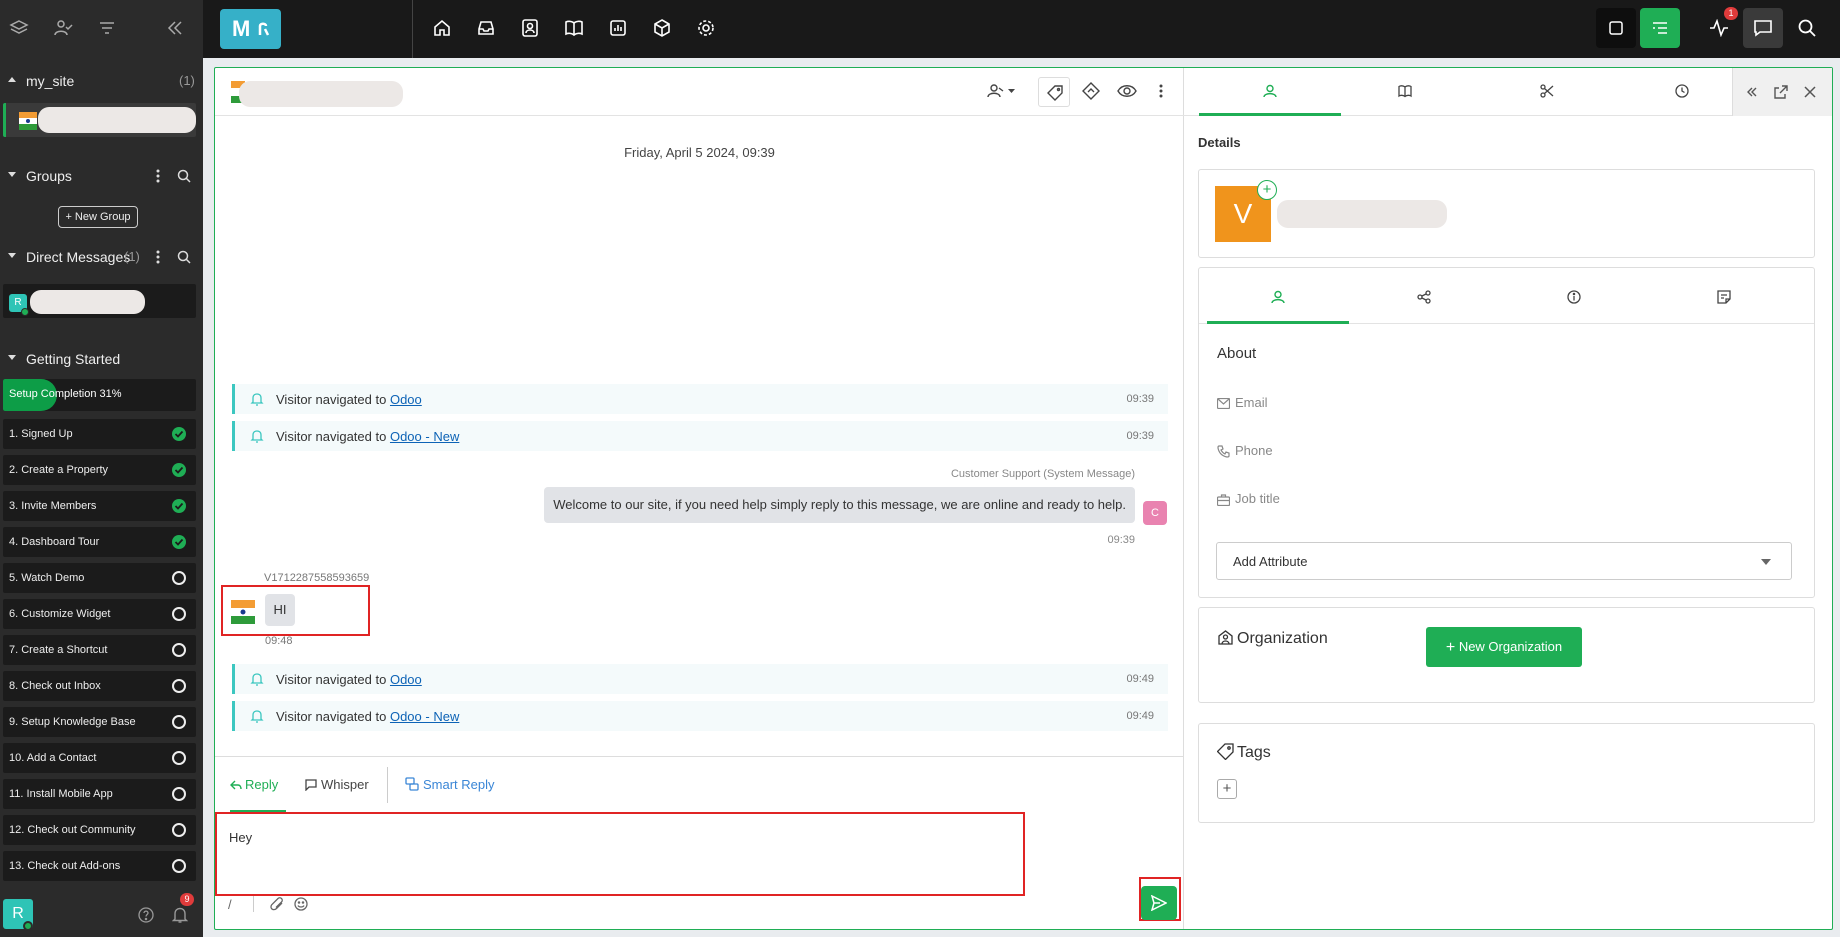 The width and height of the screenshot is (1840, 937). What do you see at coordinates (65, 866) in the screenshot?
I see `task-label: 13. Check out Add-ons` at bounding box center [65, 866].